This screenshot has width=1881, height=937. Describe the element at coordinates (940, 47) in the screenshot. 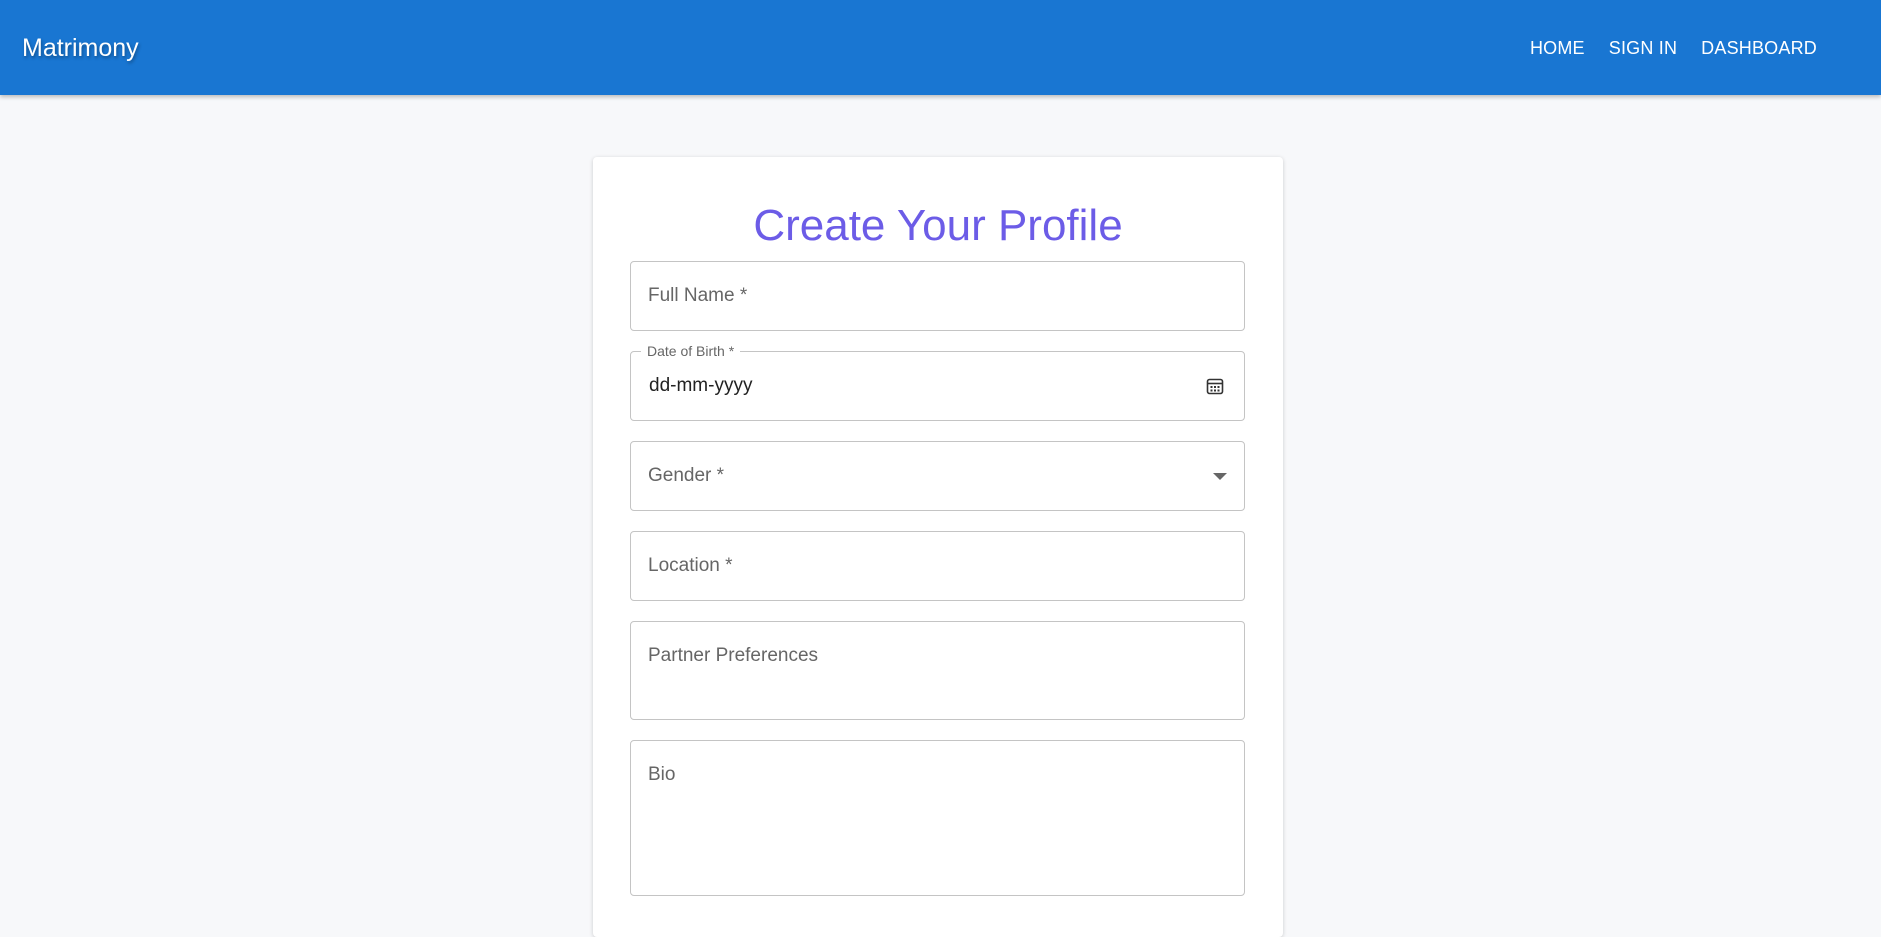

I see `app-bar: Matrimony HOME SIGN IN DASHBOARD` at that location.